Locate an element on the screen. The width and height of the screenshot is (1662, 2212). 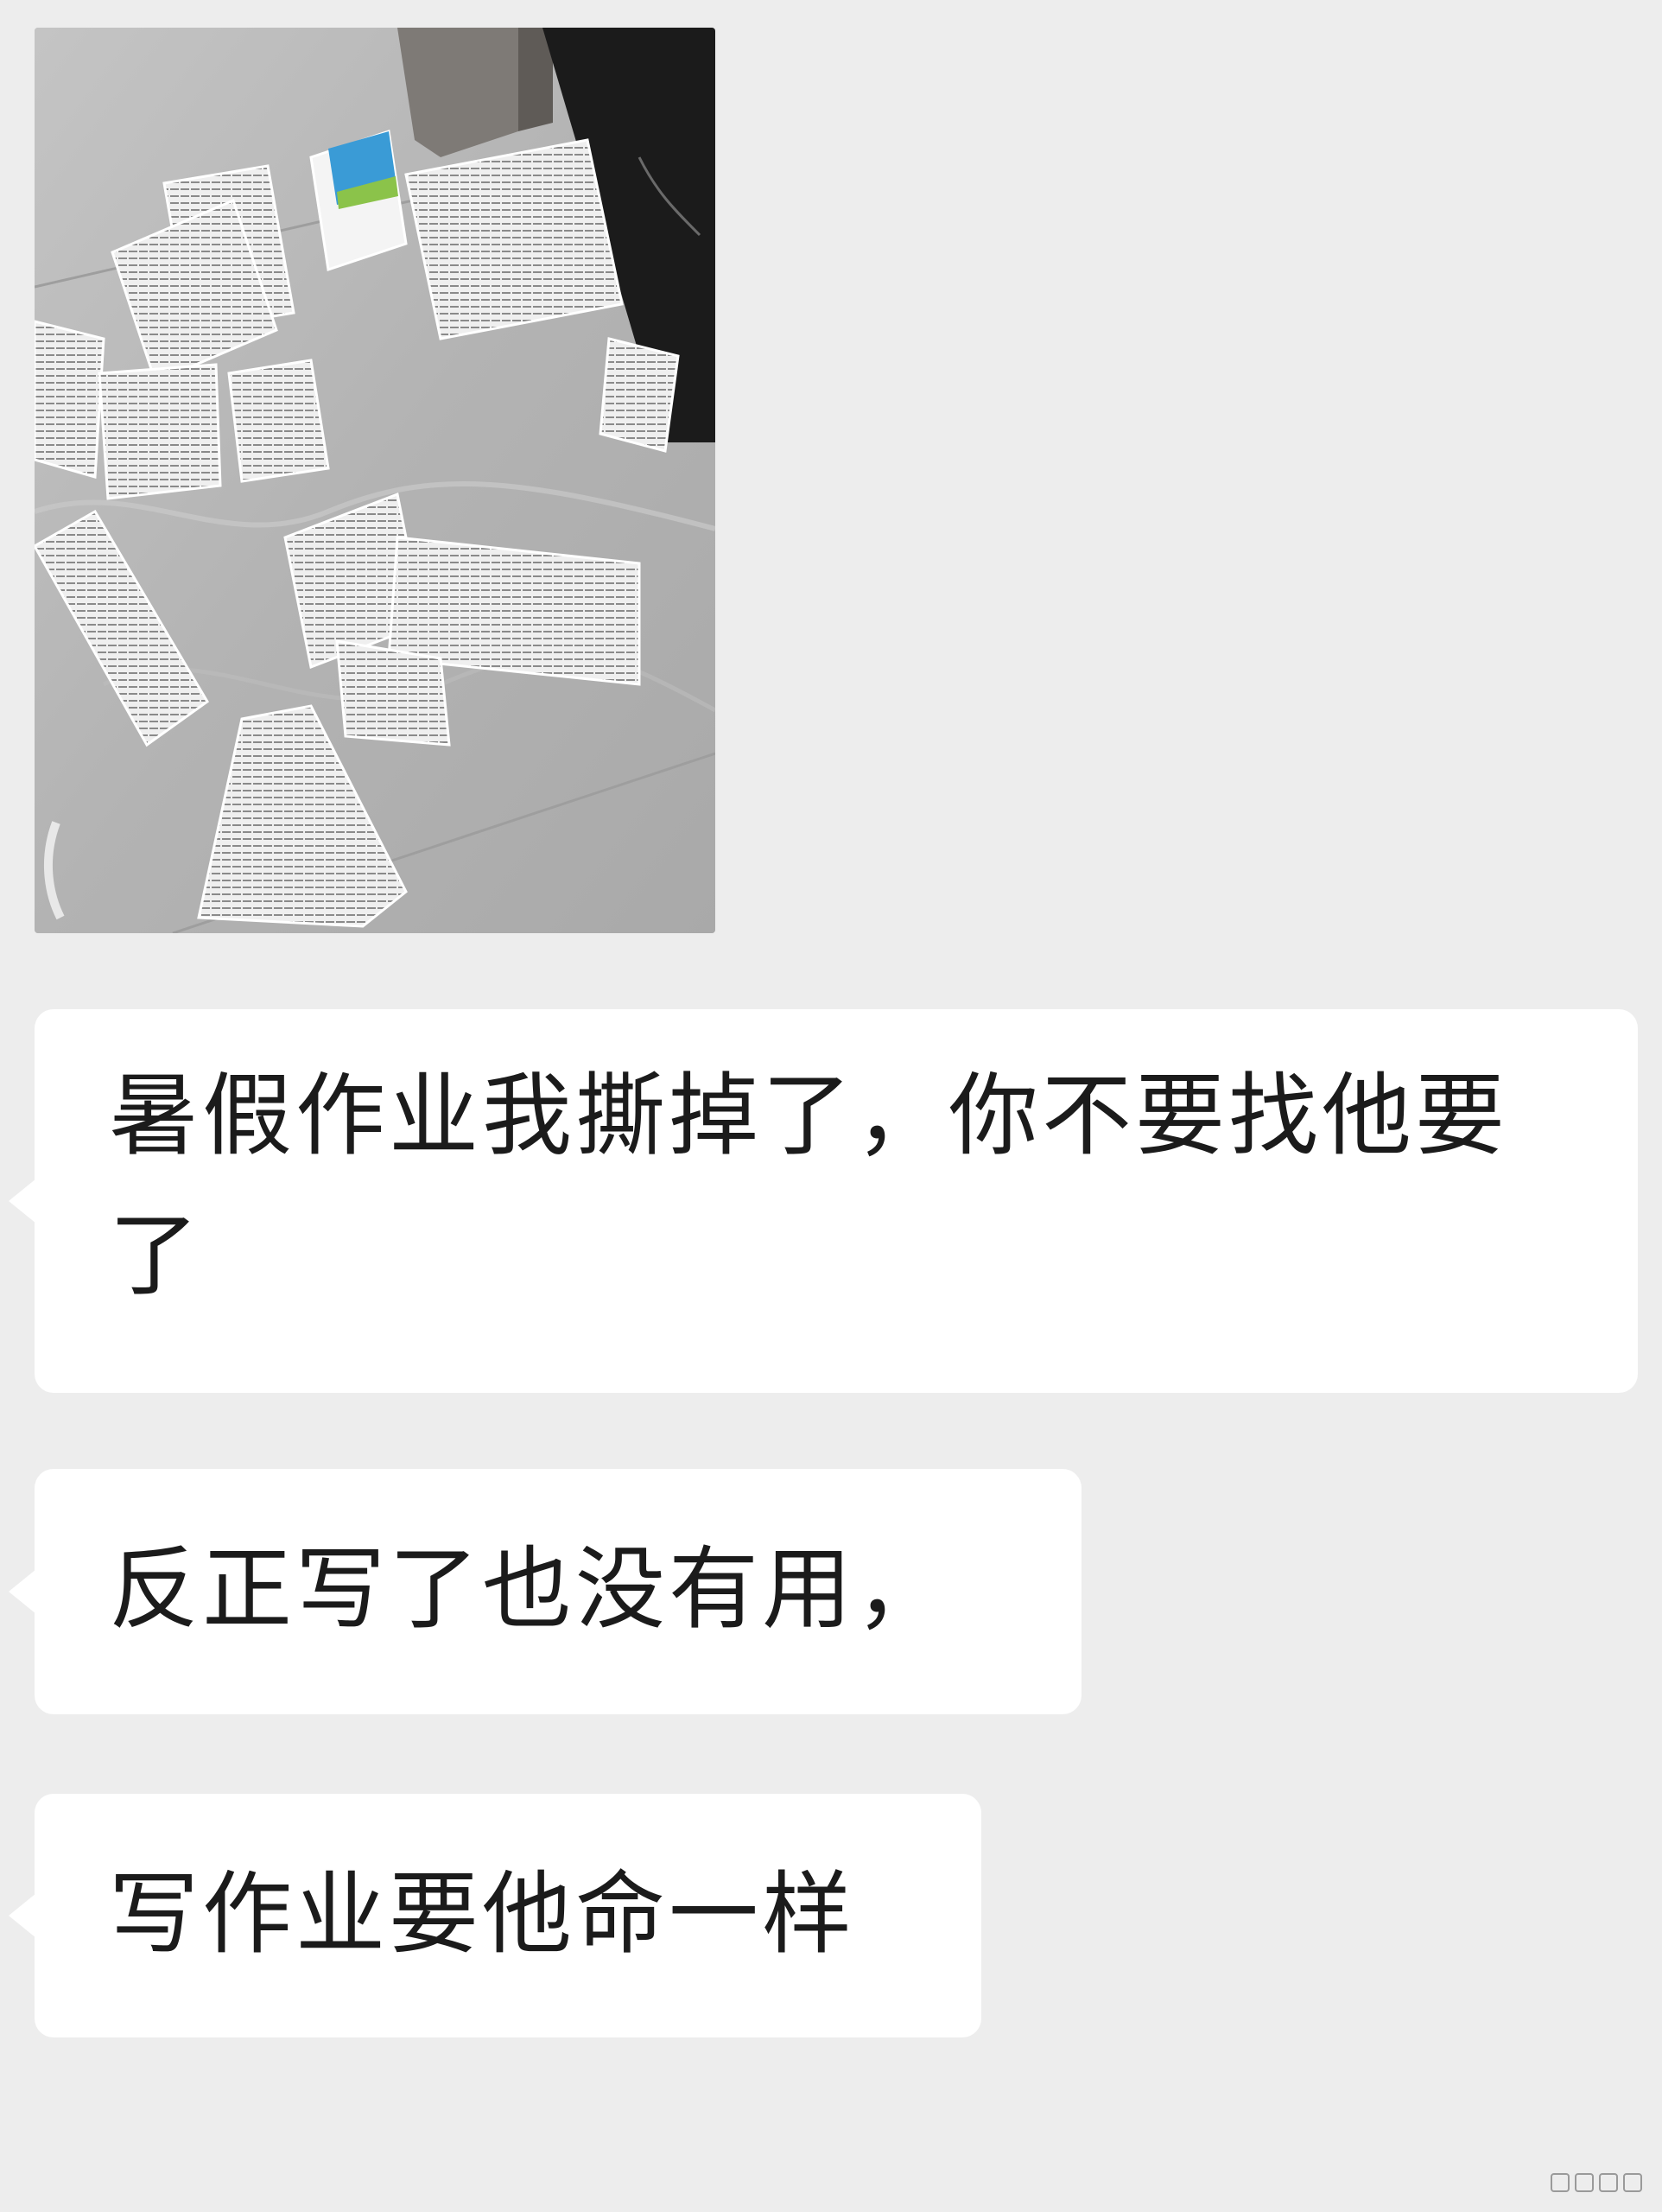
watermark-icon is located at coordinates (1596, 2182).